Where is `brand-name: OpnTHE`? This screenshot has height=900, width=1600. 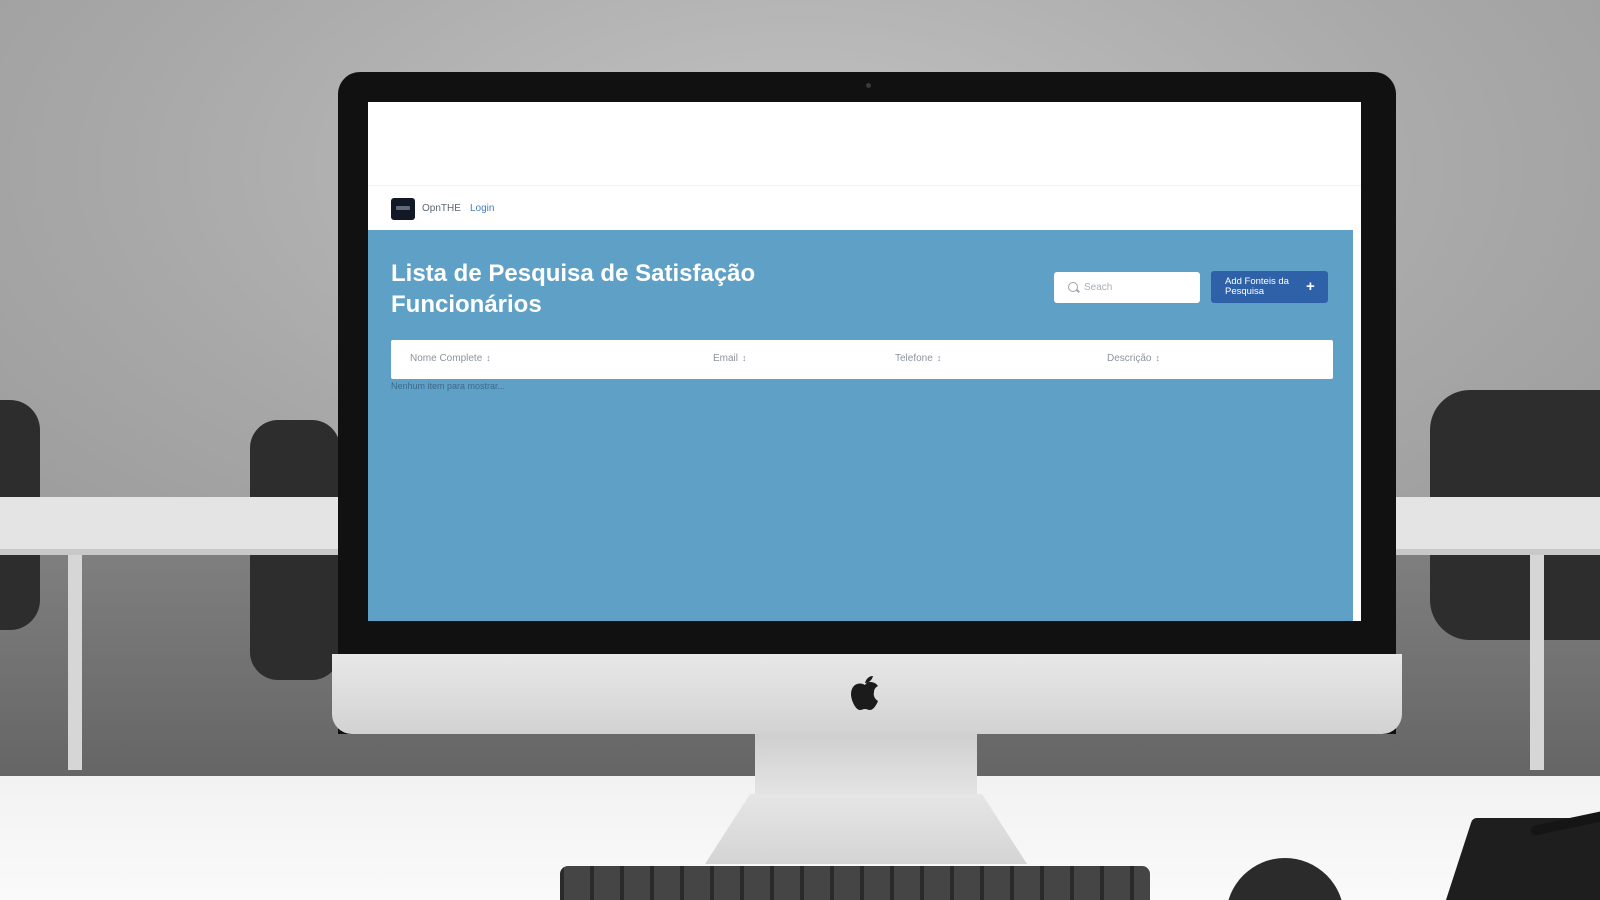 brand-name: OpnTHE is located at coordinates (441, 208).